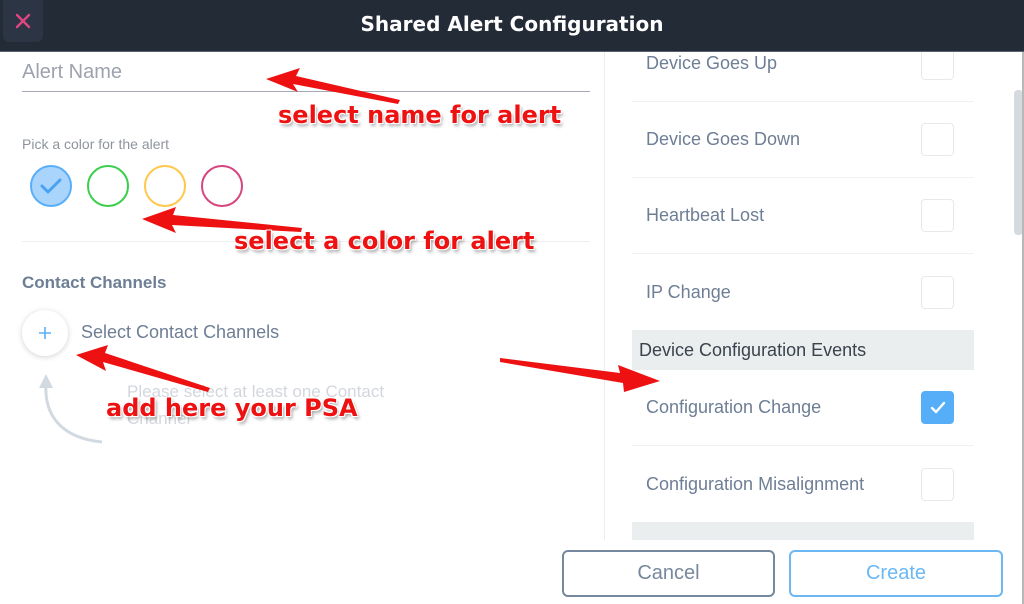 Image resolution: width=1024 pixels, height=604 pixels. I want to click on dialog-title: Shared Alert Configuration, so click(512, 24).